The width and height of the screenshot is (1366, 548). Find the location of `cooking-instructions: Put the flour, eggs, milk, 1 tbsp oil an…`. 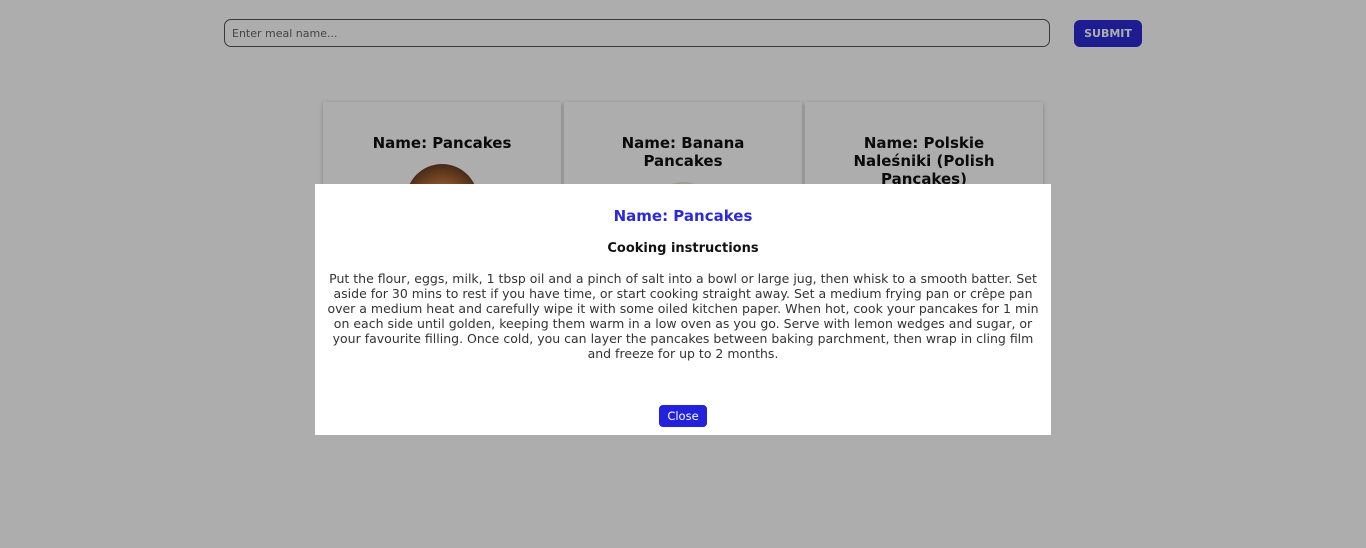

cooking-instructions: Put the flour, eggs, milk, 1 tbsp oil an… is located at coordinates (683, 316).